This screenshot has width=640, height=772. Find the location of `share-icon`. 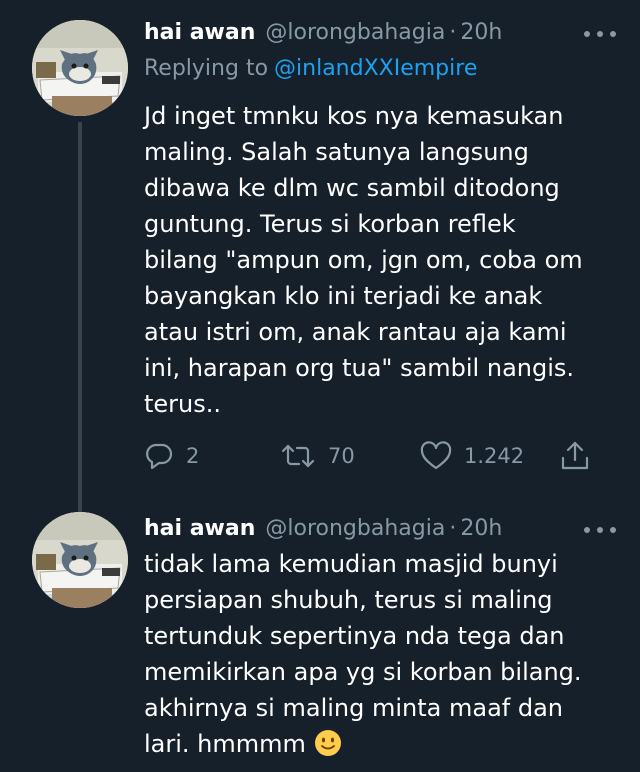

share-icon is located at coordinates (575, 456).